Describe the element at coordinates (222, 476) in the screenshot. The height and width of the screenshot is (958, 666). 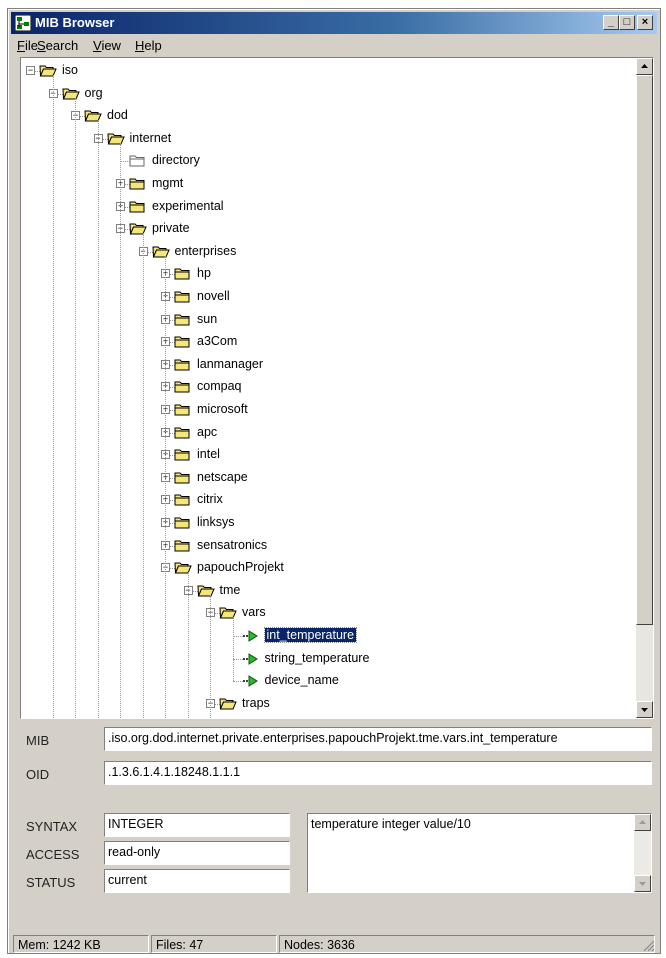
I see `tree-node-label: netscape` at that location.